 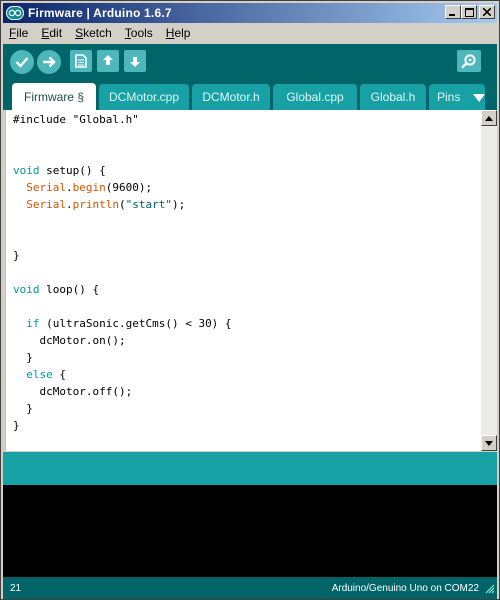 I want to click on code-line-16: else {, so click(x=46, y=374).